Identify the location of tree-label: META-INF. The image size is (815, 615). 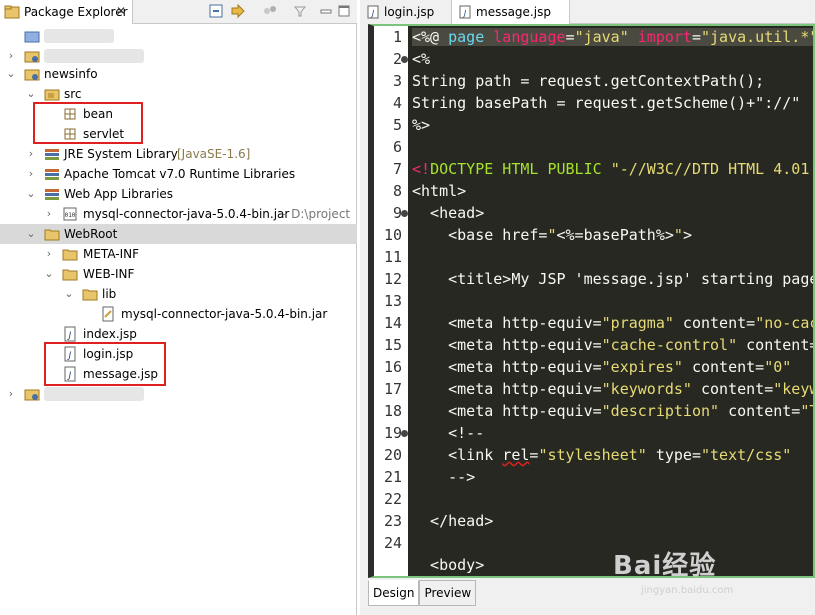
(111, 254).